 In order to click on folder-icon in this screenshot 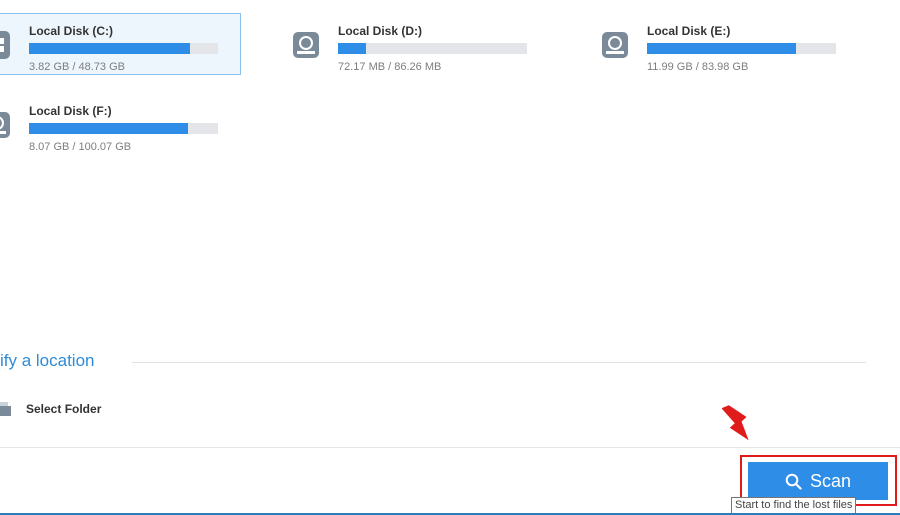, I will do `click(5, 409)`.